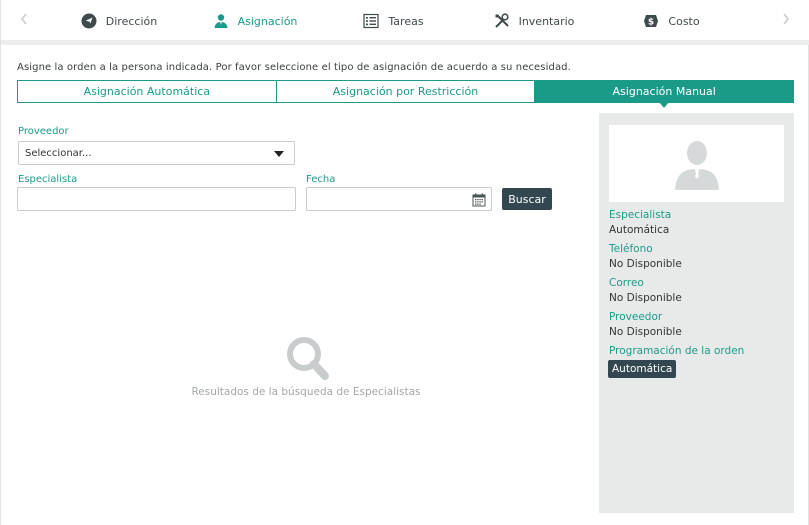 The height and width of the screenshot is (525, 809). I want to click on tab-label: Tareas, so click(406, 21).